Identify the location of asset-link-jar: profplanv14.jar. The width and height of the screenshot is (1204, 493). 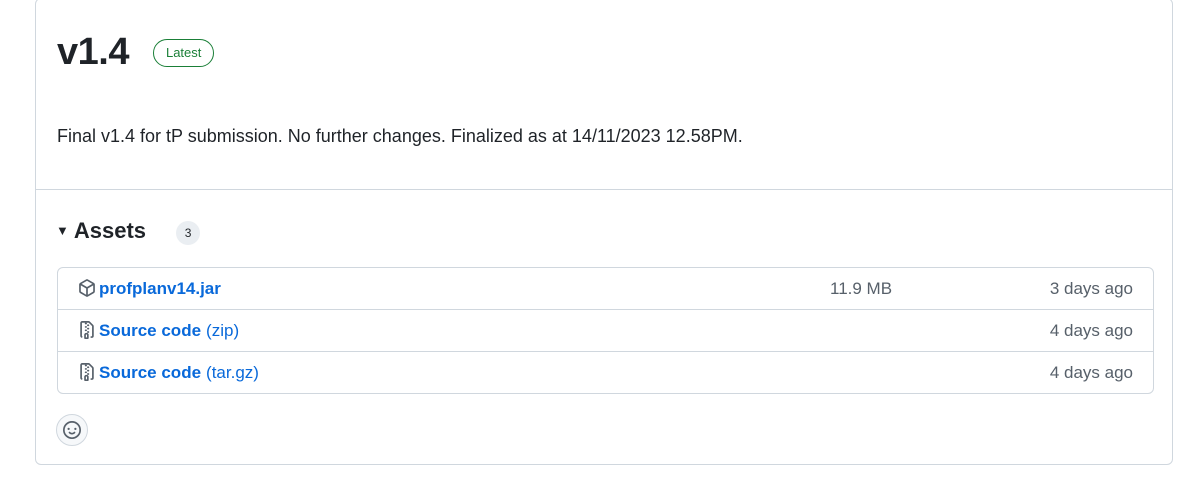
(160, 289).